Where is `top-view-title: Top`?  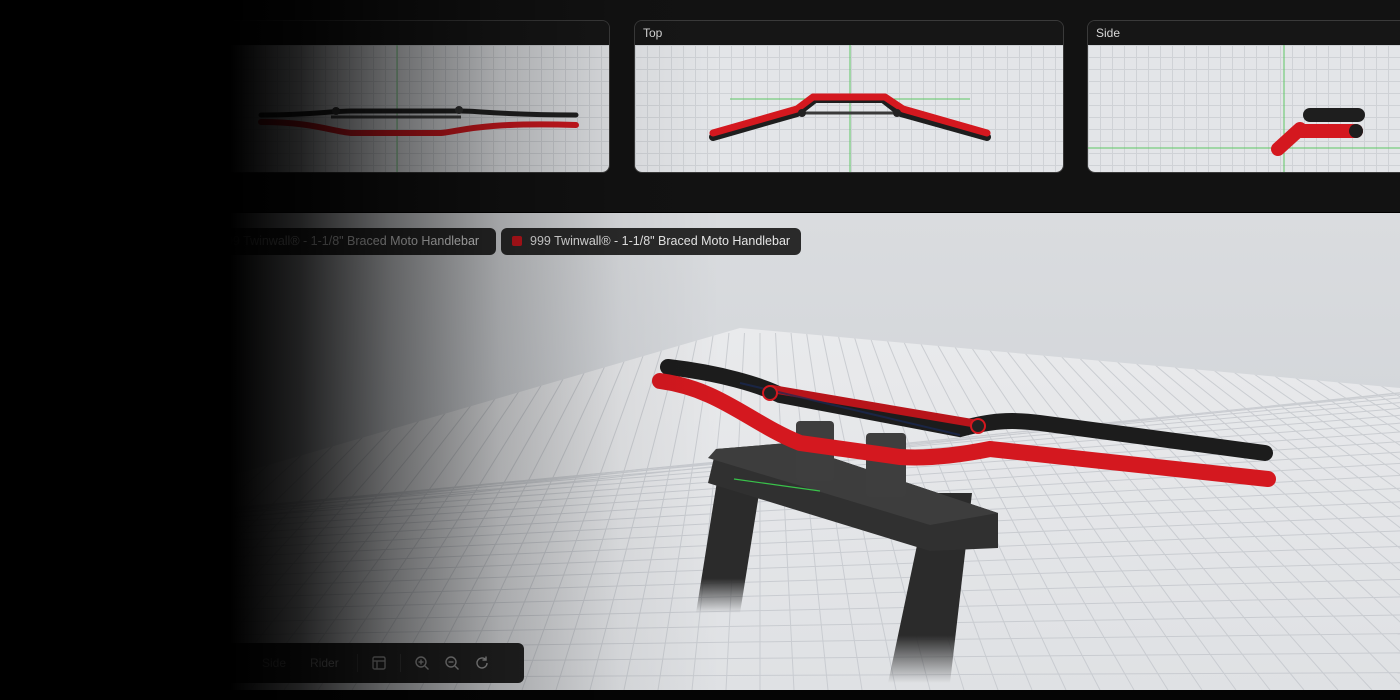
top-view-title: Top is located at coordinates (849, 33).